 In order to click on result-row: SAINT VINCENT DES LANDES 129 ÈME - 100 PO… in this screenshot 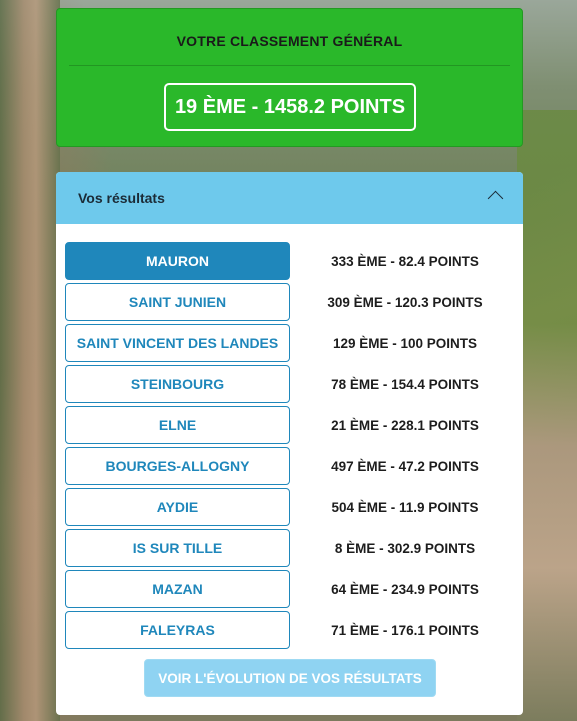, I will do `click(290, 344)`.